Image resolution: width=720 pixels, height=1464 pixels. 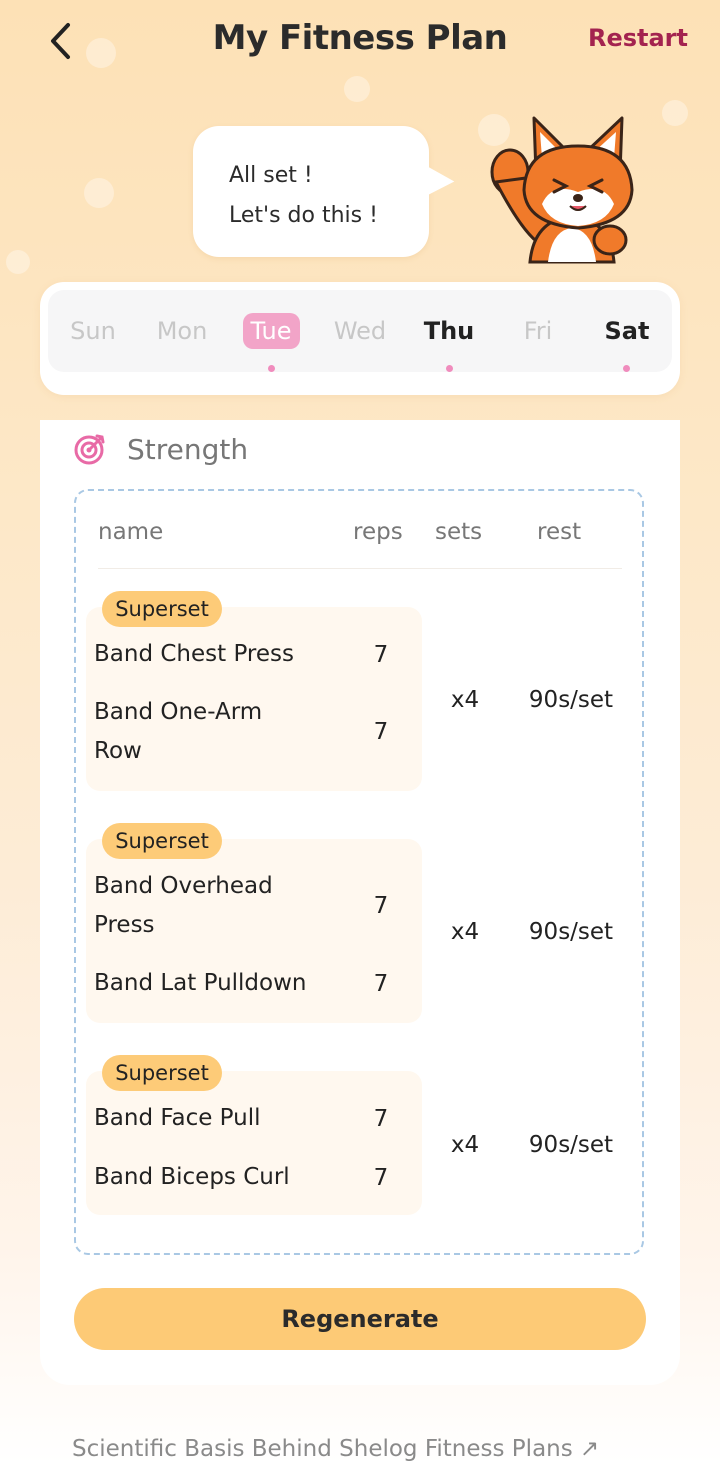 I want to click on speech-line-2: Let's do this !, so click(x=303, y=215).